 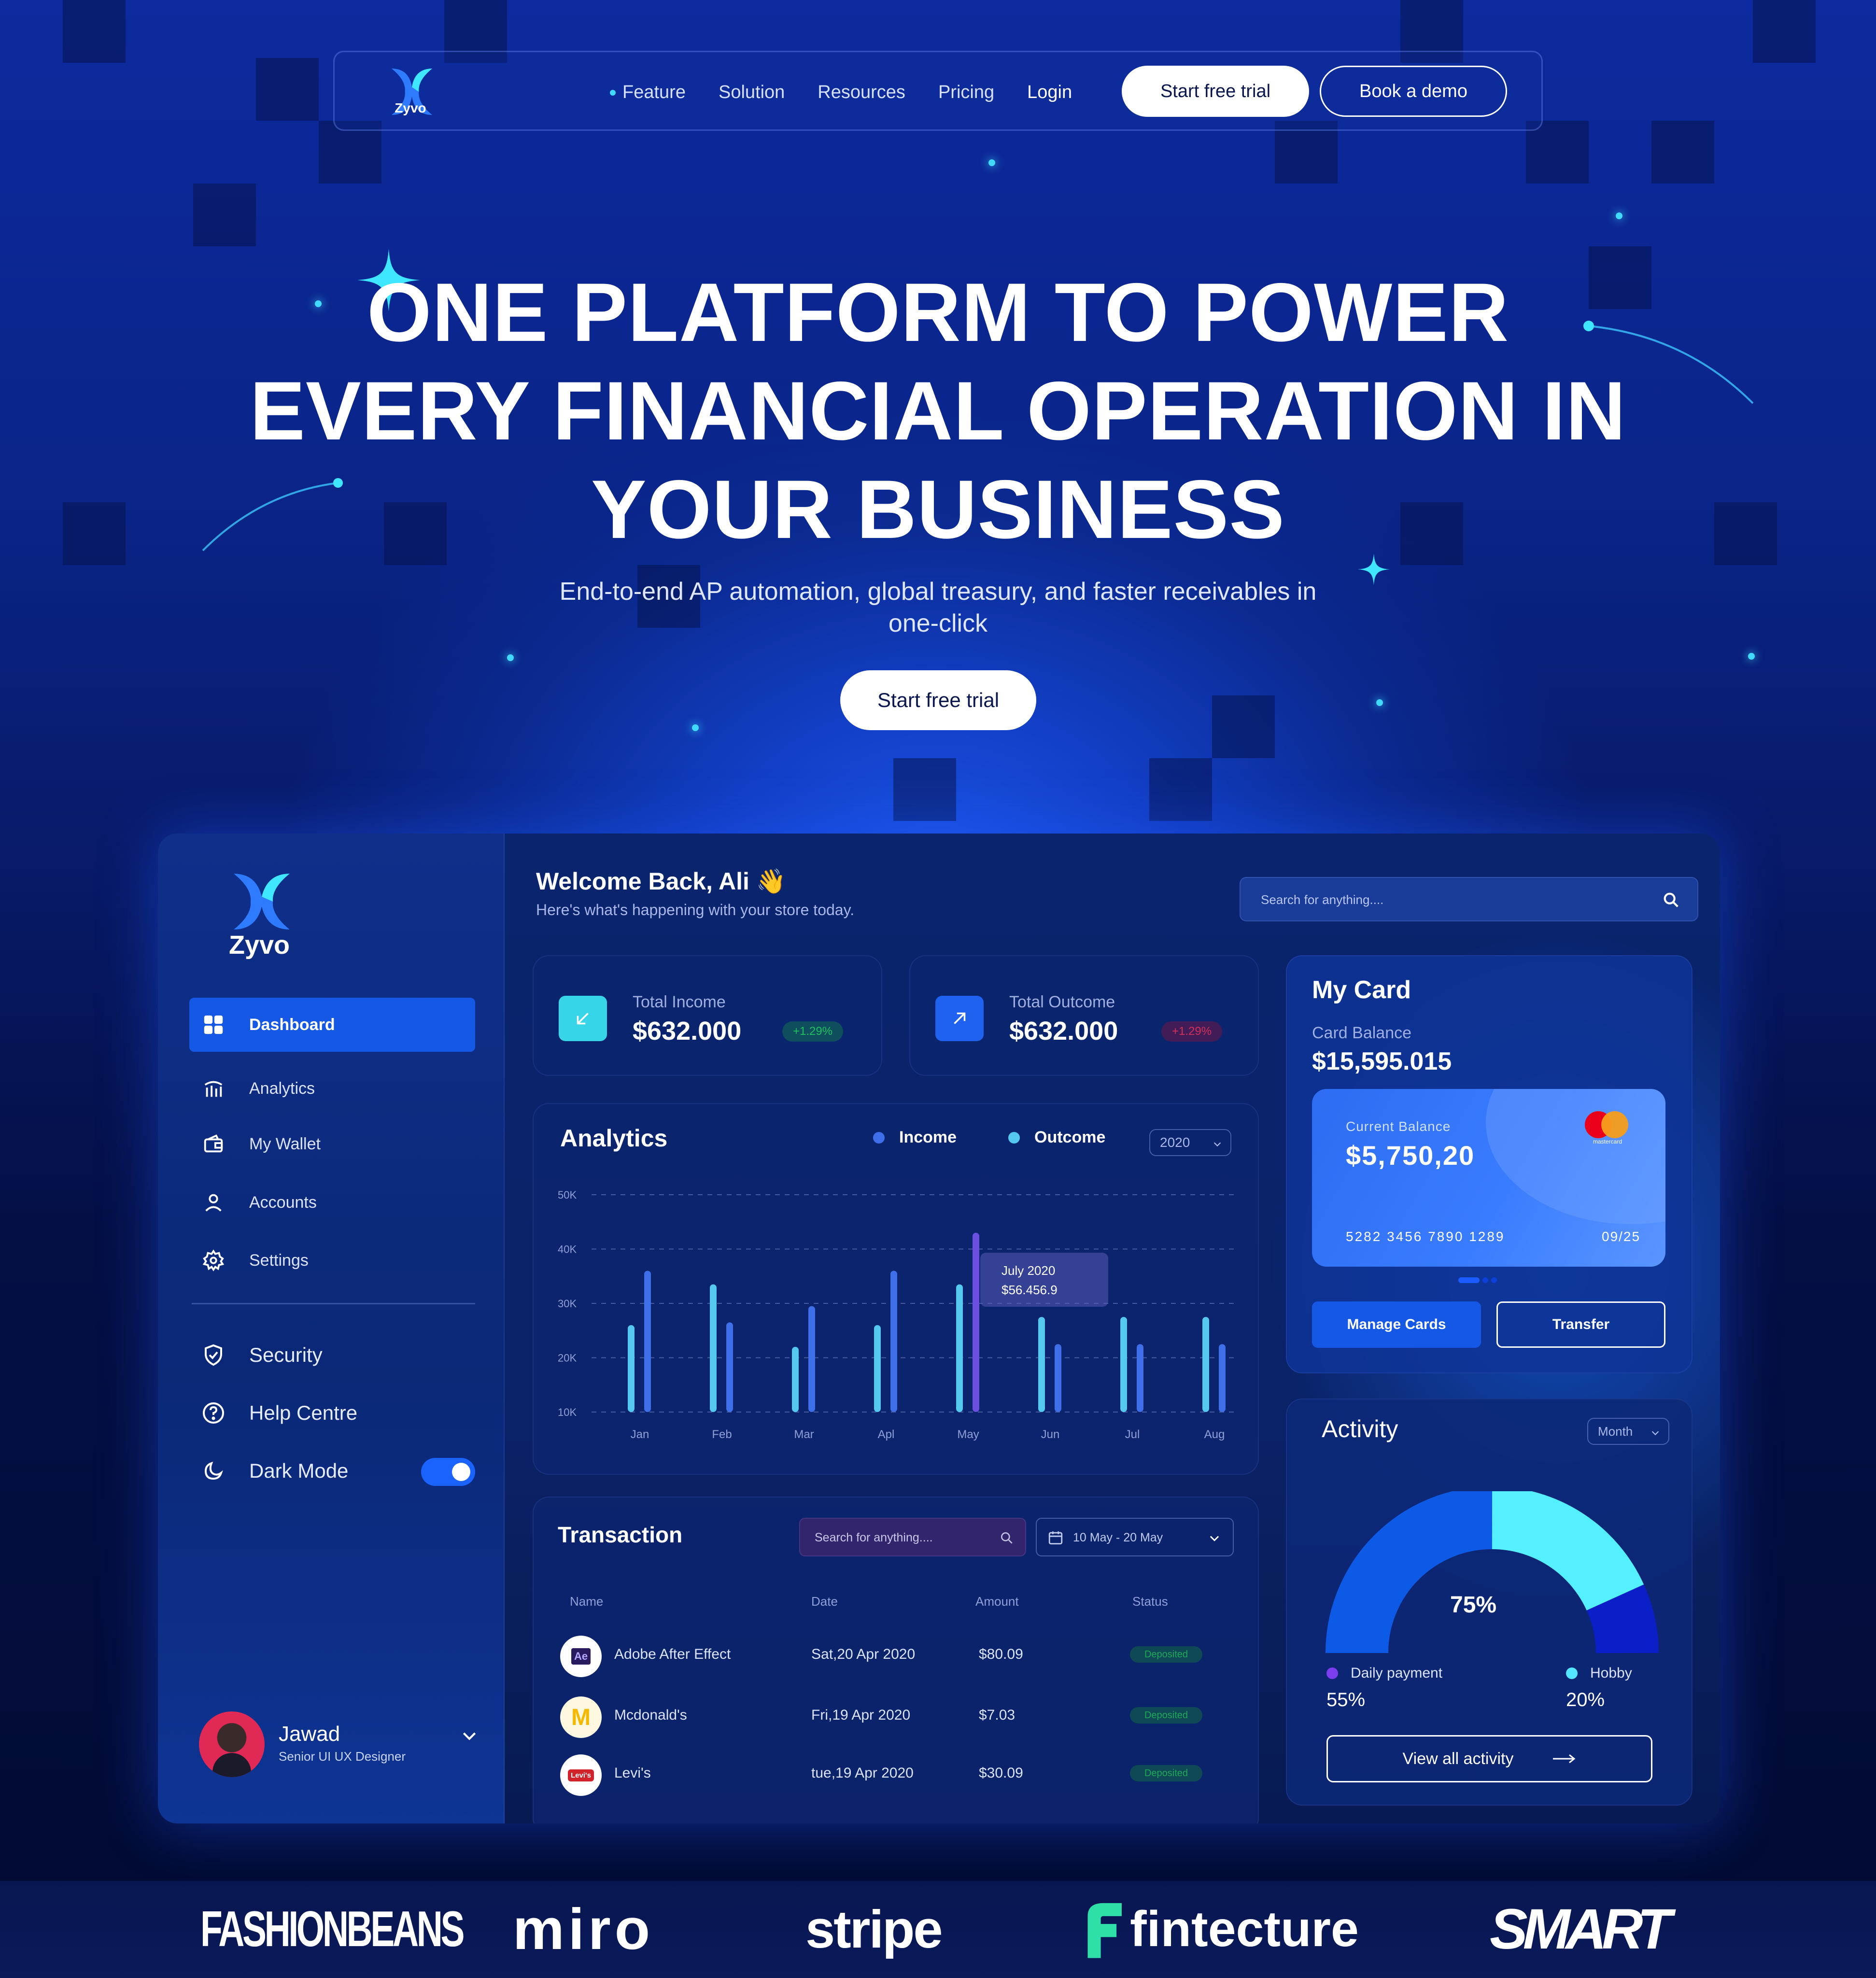 I want to click on button-label: View all activity, so click(x=1458, y=1758).